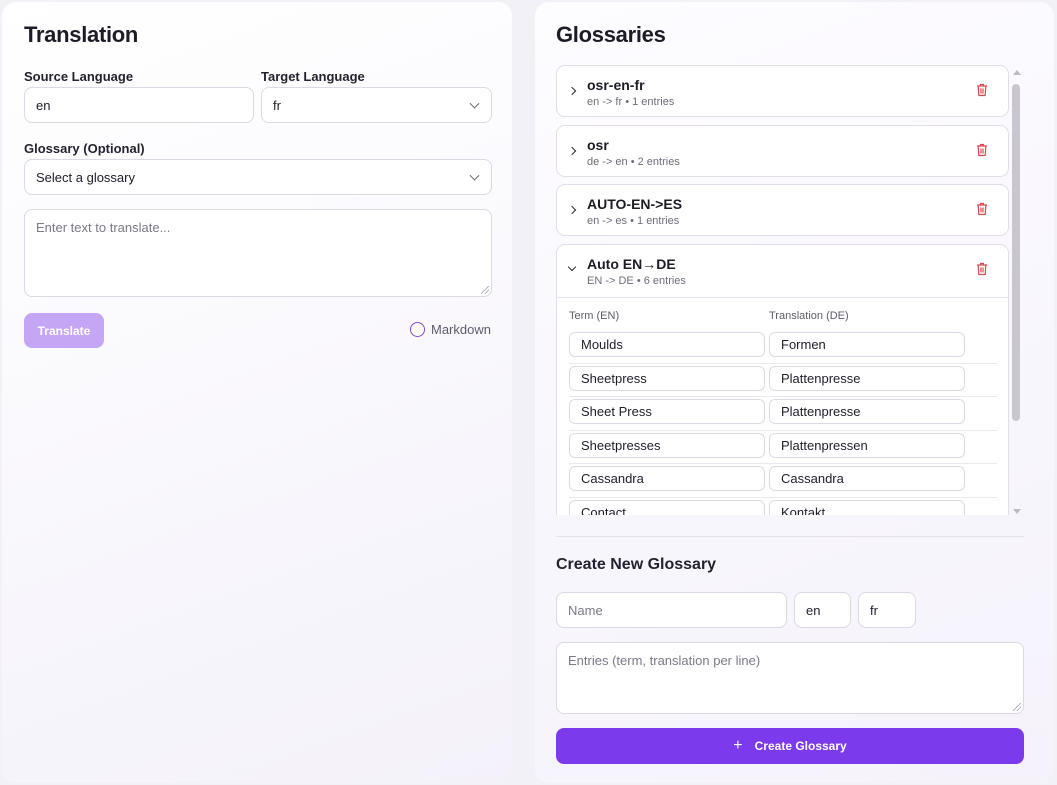 The height and width of the screenshot is (785, 1057). What do you see at coordinates (667, 411) in the screenshot?
I see `term-input: Sheet Press` at bounding box center [667, 411].